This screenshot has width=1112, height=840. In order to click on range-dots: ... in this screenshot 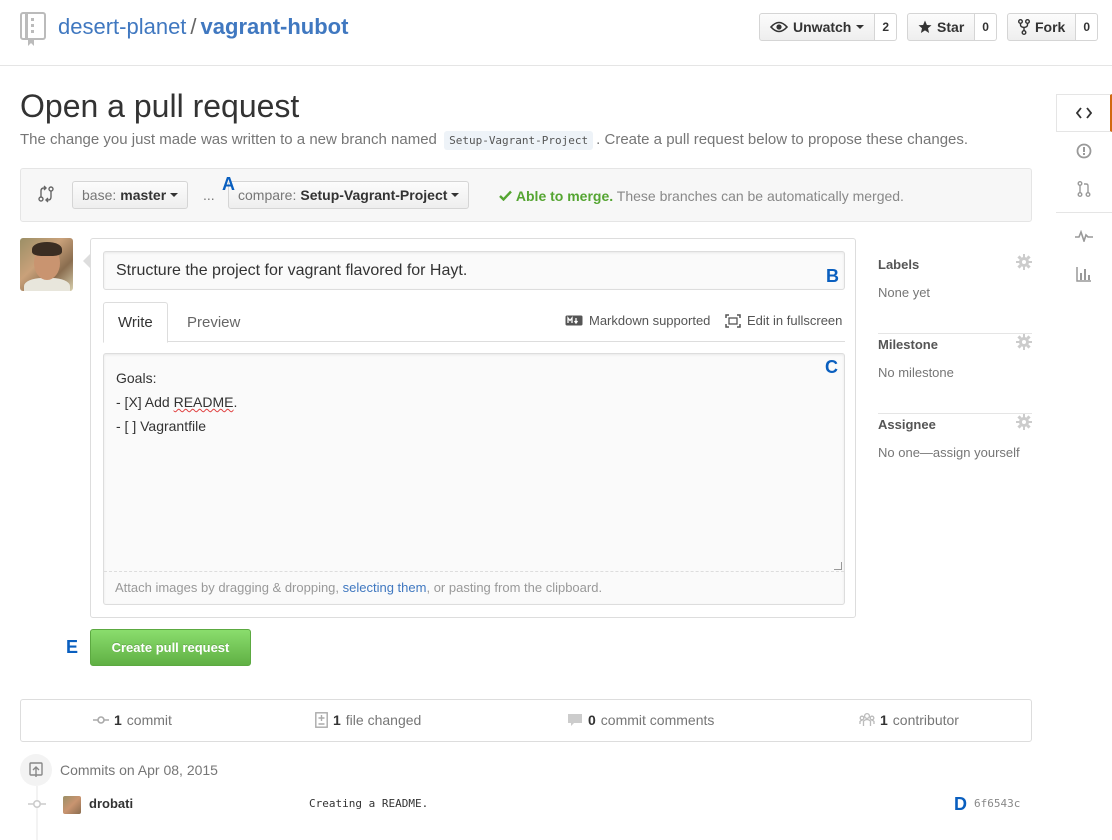, I will do `click(209, 195)`.